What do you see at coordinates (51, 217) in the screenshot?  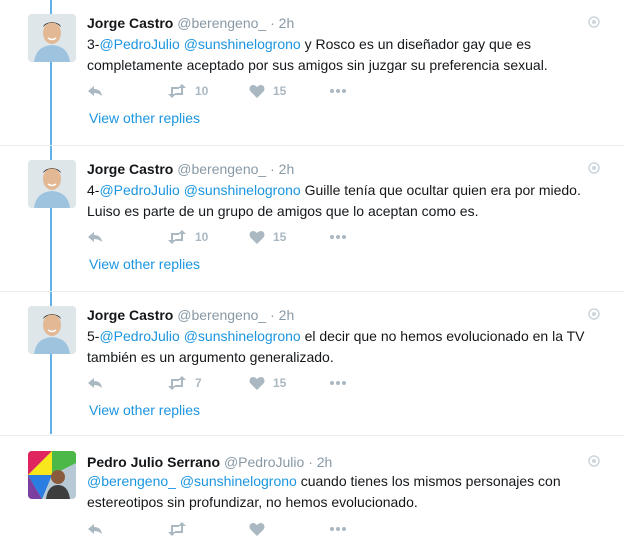 I see `thread-connector-line` at bounding box center [51, 217].